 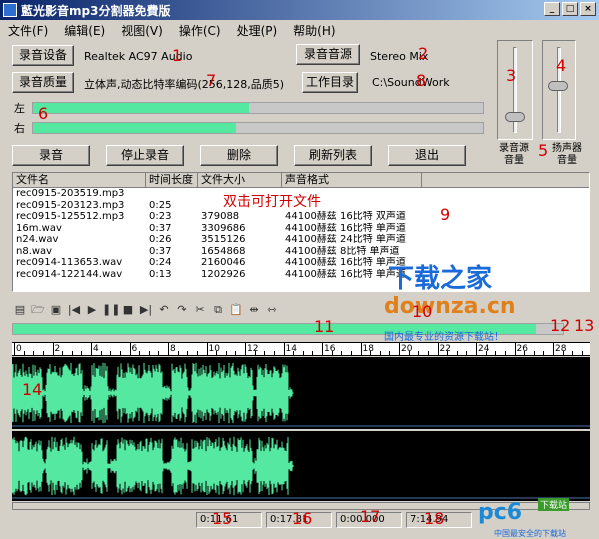 What do you see at coordinates (172, 194) in the screenshot?
I see `cell-duration` at bounding box center [172, 194].